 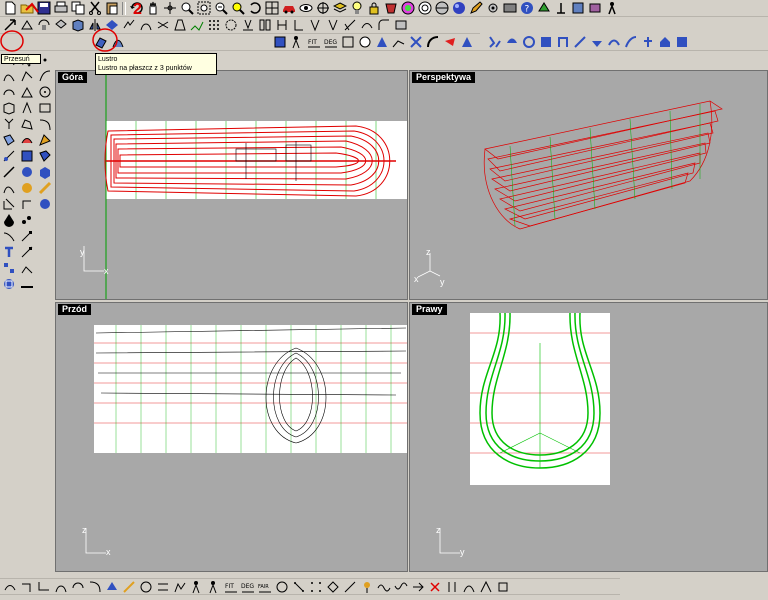 I want to click on sweep-icon, so click(x=399, y=42).